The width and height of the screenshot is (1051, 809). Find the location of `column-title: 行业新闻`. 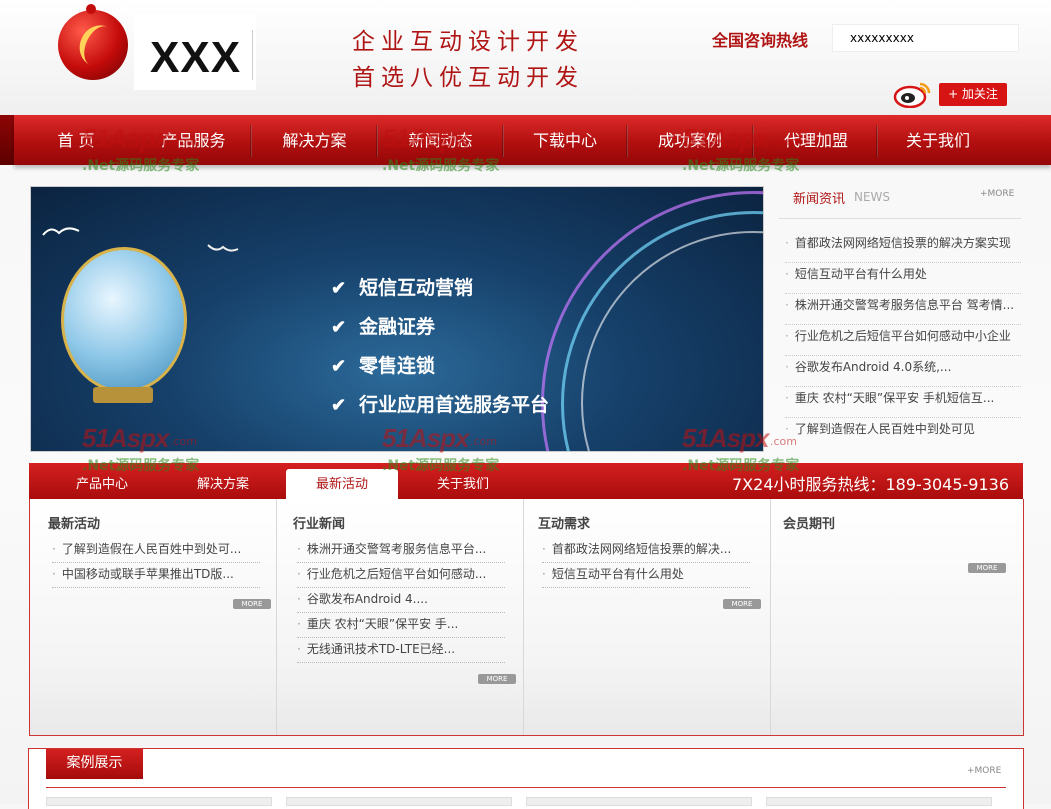

column-title: 行业新闻 is located at coordinates (319, 524).